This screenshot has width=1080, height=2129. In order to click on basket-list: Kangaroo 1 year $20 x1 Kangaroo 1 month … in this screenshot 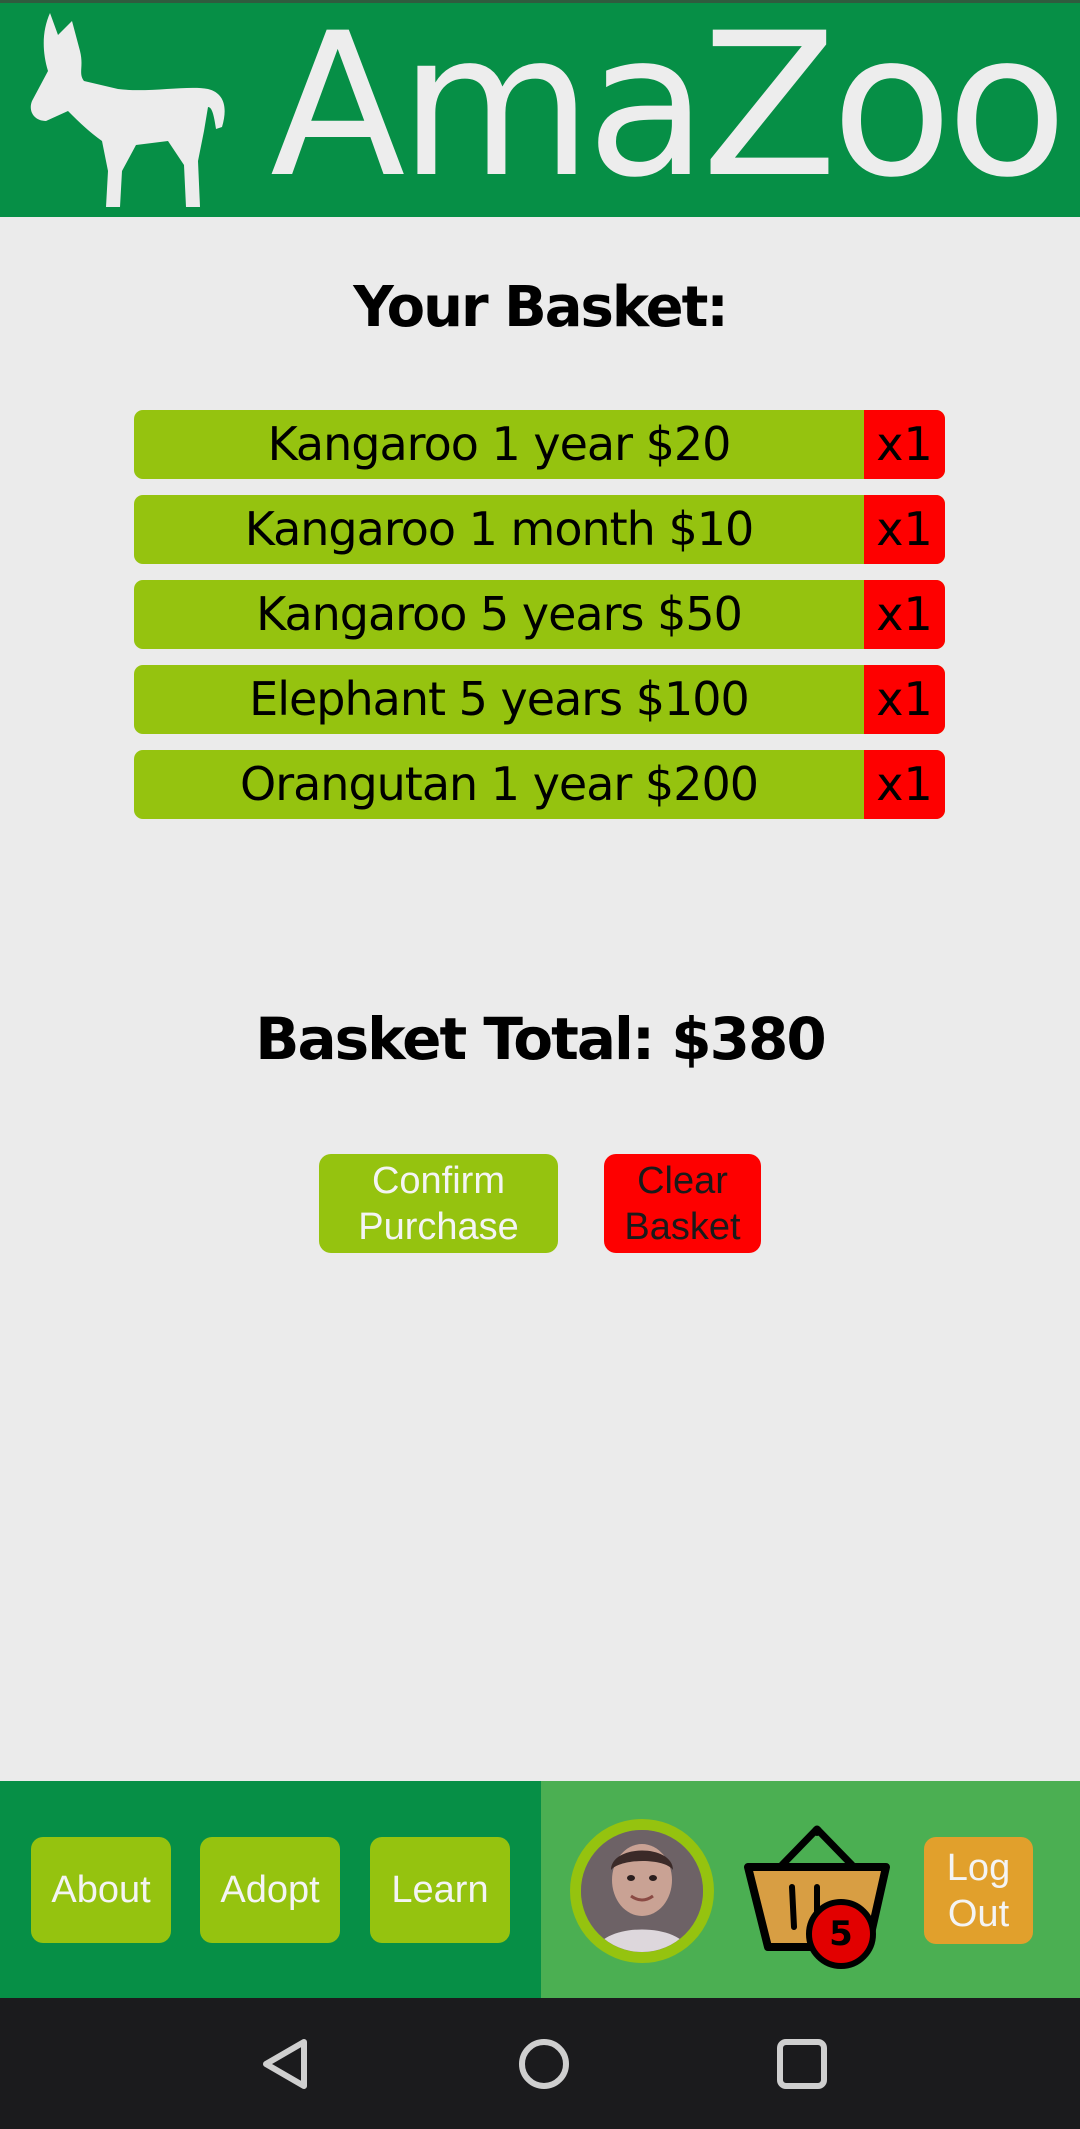, I will do `click(539, 622)`.